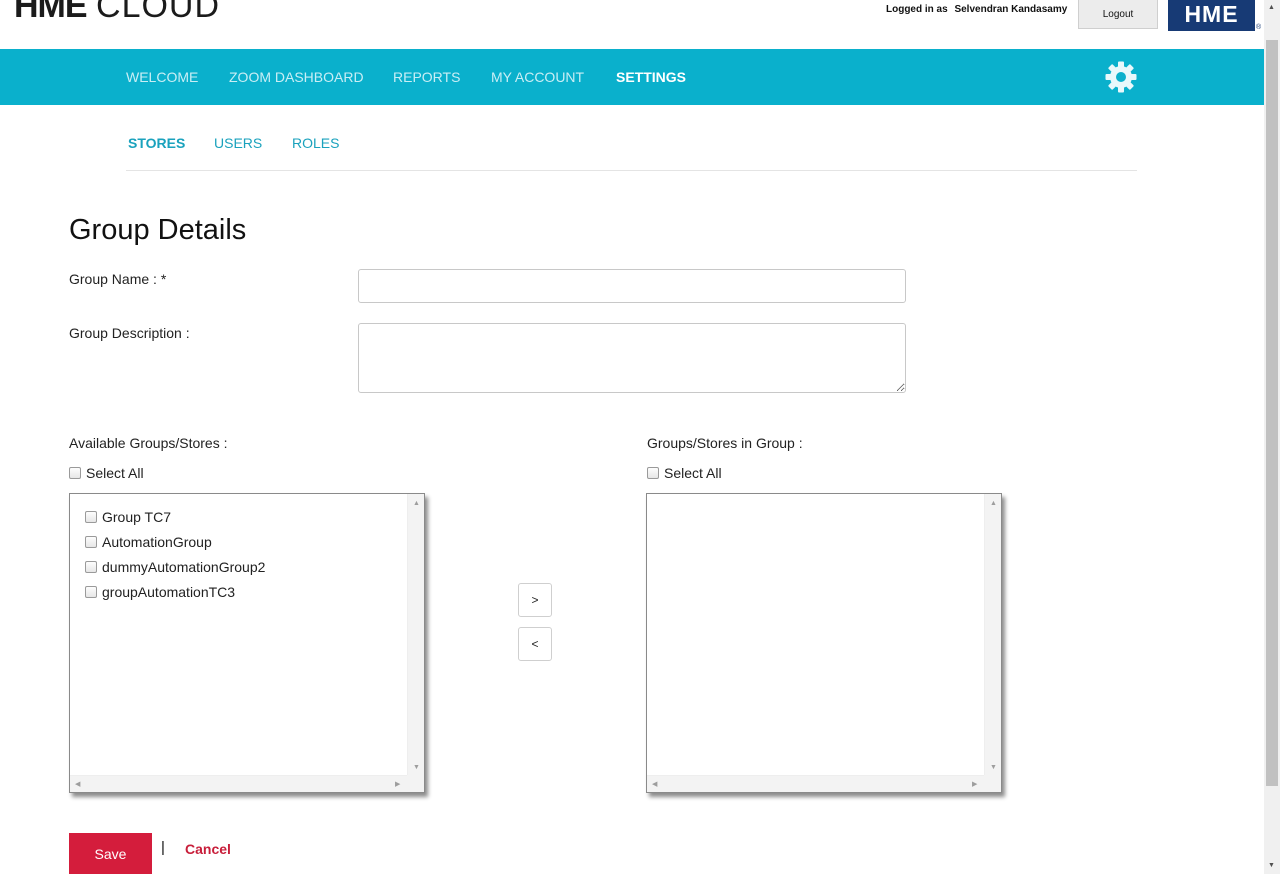  Describe the element at coordinates (1259, 27) in the screenshot. I see `registered-mark: ®` at that location.